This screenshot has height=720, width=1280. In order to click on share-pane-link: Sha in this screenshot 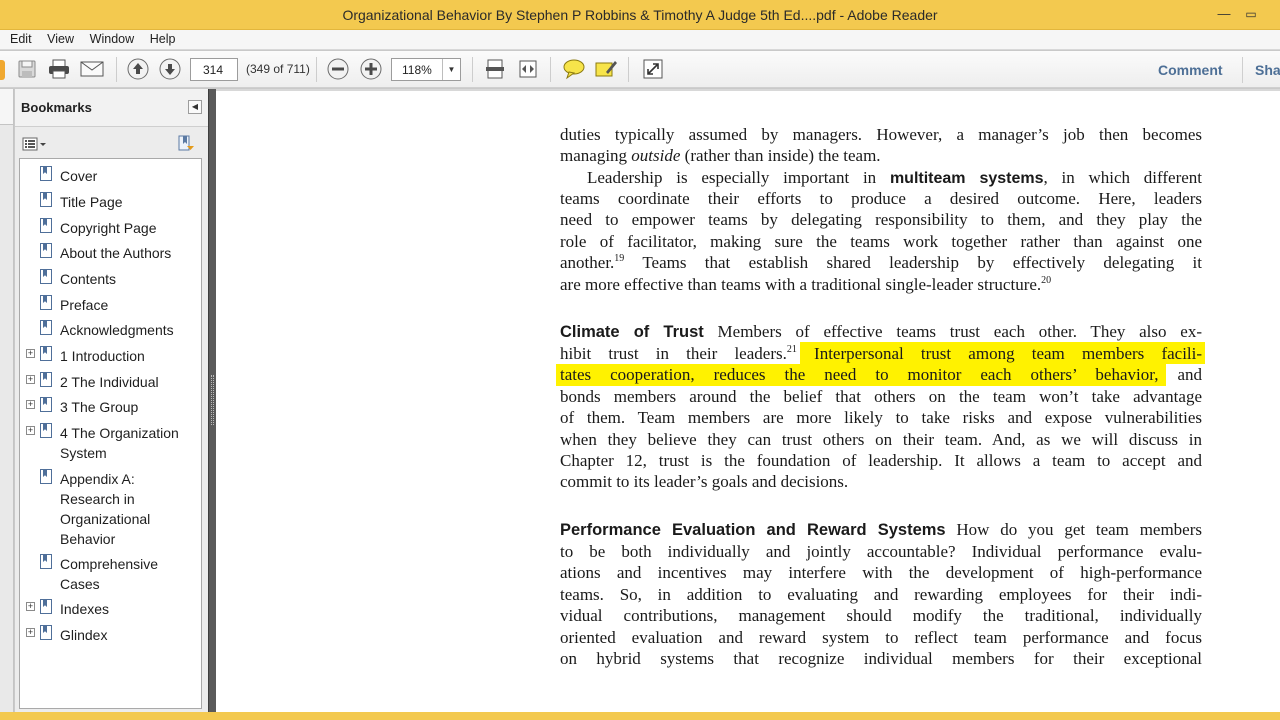, I will do `click(1267, 70)`.